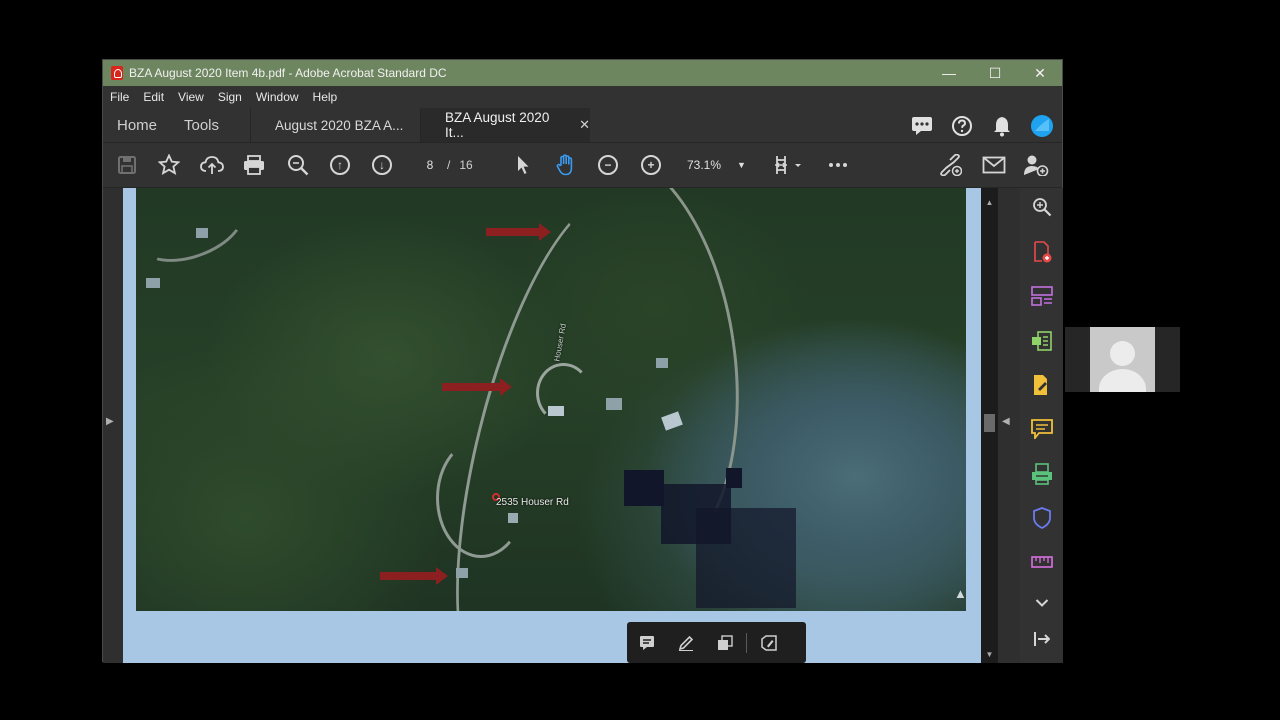 Image resolution: width=1280 pixels, height=720 pixels. What do you see at coordinates (430, 165) in the screenshot?
I see `page-number-input: 8` at bounding box center [430, 165].